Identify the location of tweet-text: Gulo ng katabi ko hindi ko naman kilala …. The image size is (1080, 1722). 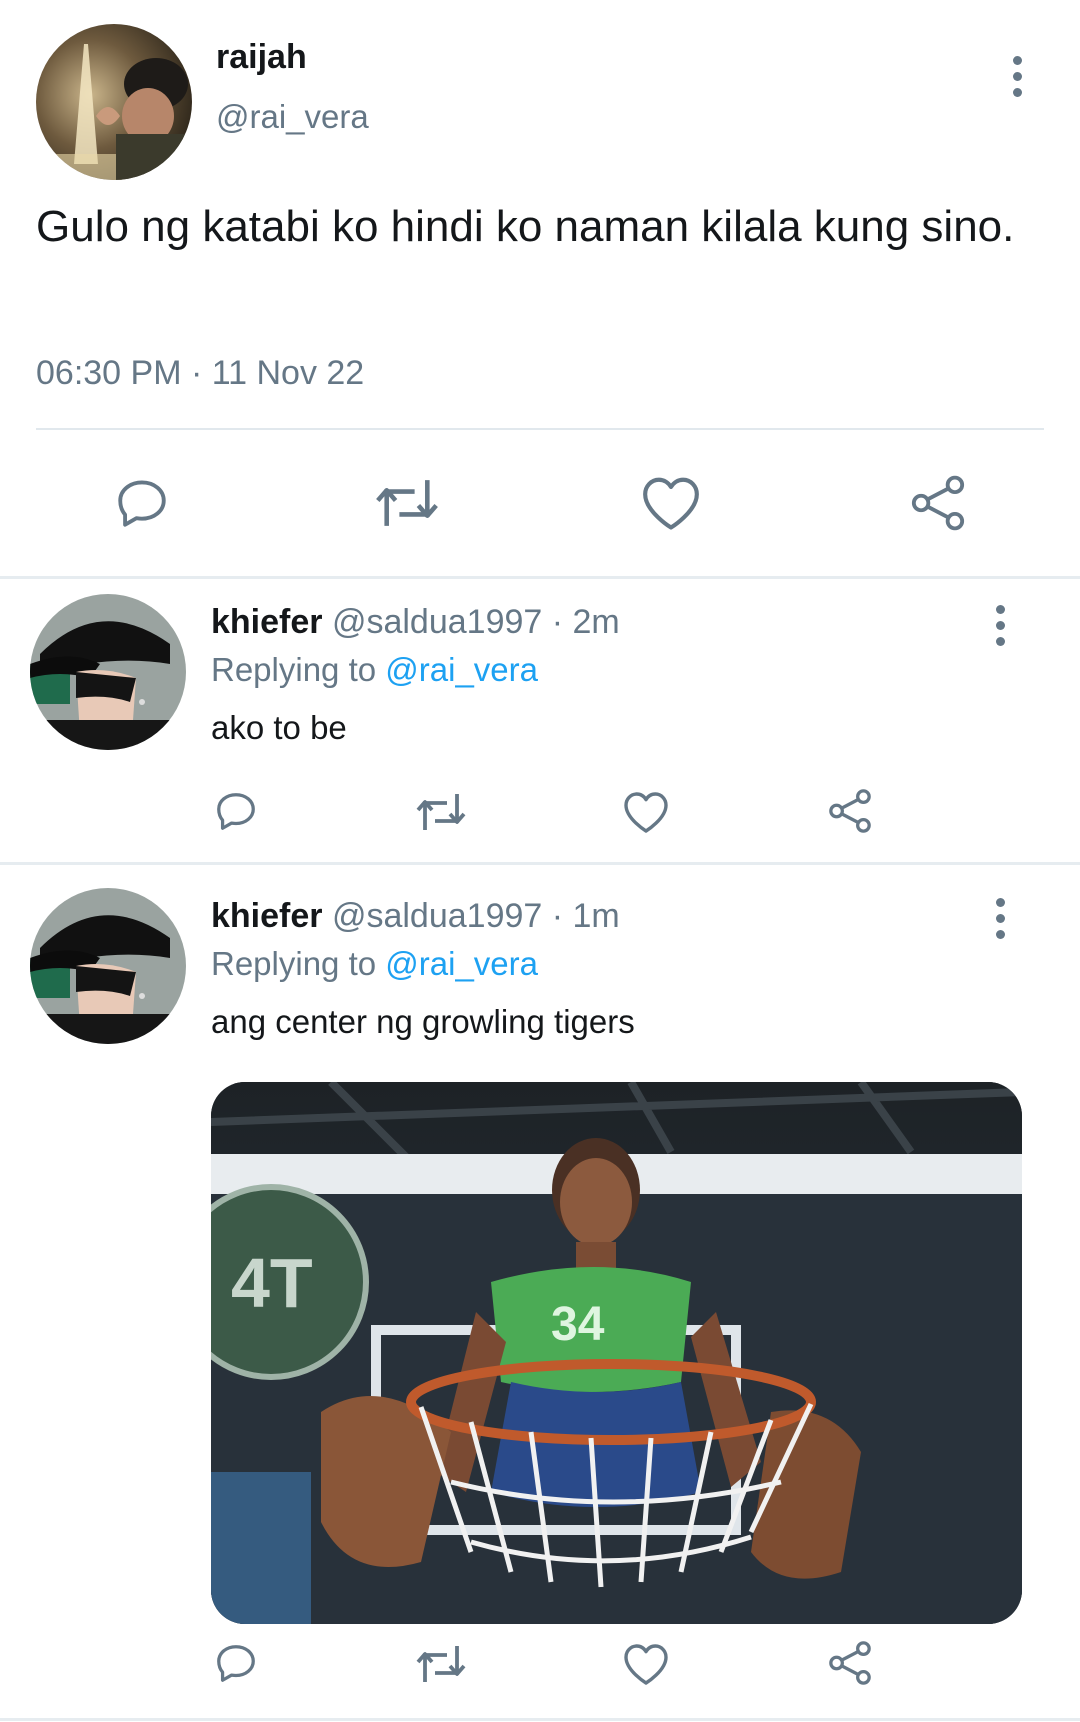
(525, 226).